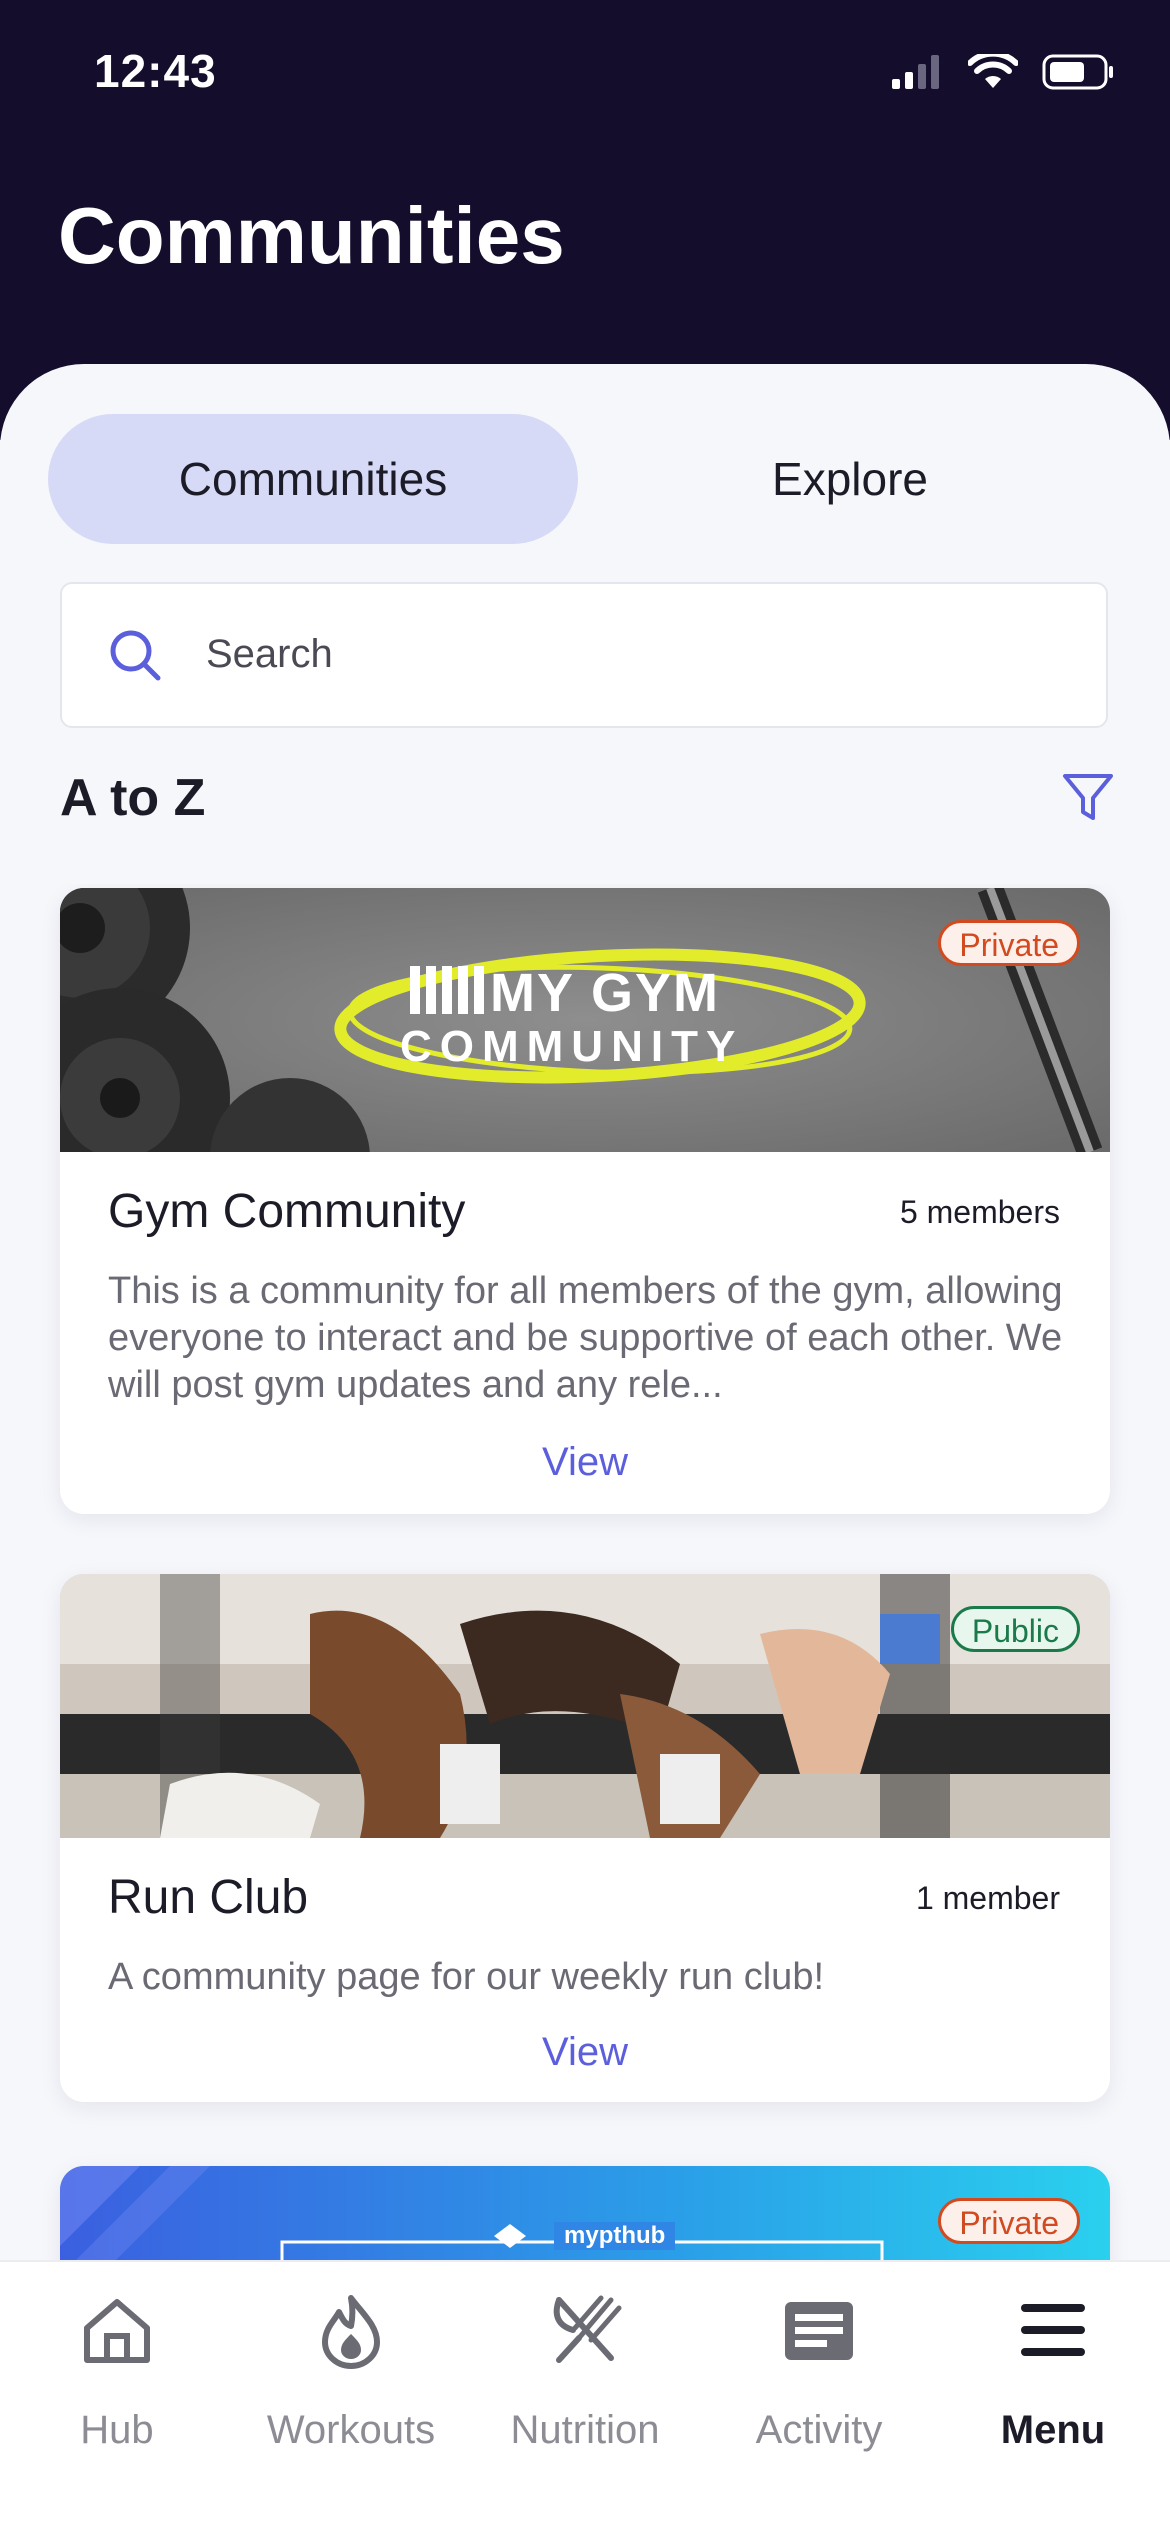 This screenshot has width=1170, height=2534. Describe the element at coordinates (615, 2236) in the screenshot. I see `mypthub-banner-text: mypthub` at that location.